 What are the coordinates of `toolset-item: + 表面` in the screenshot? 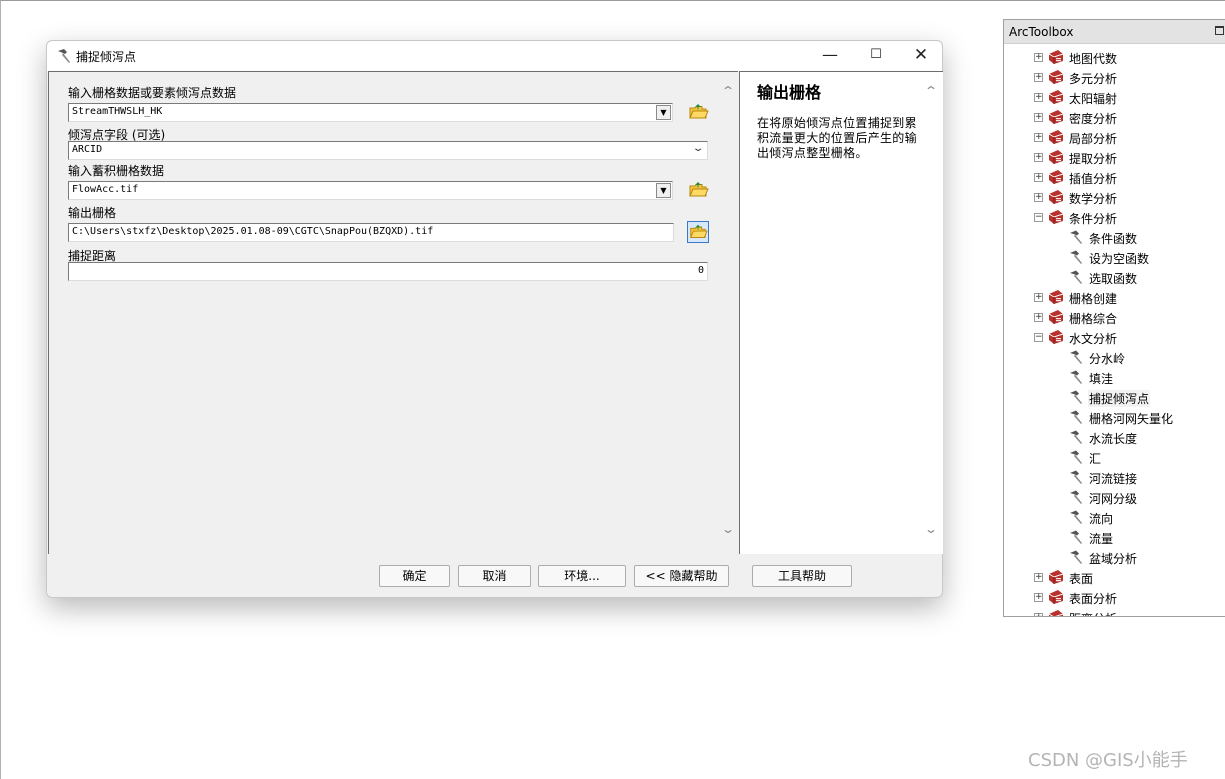 It's located at (1114, 577).